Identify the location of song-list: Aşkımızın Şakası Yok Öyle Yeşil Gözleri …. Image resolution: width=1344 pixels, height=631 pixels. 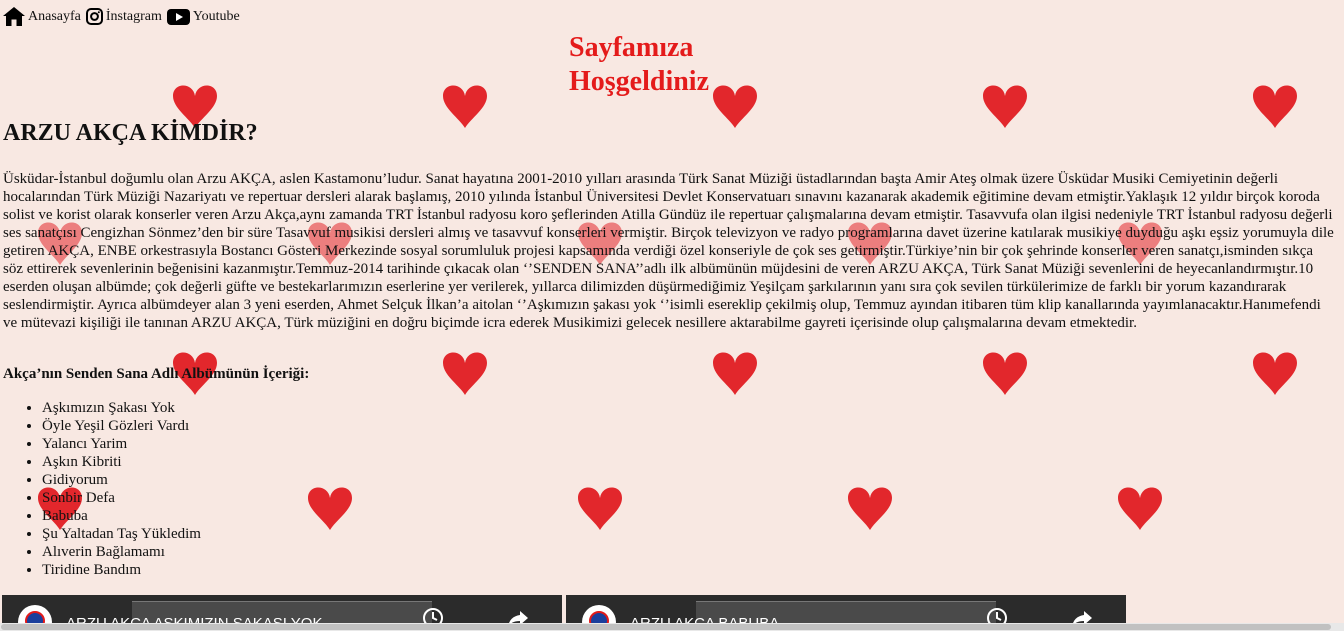
(100, 489).